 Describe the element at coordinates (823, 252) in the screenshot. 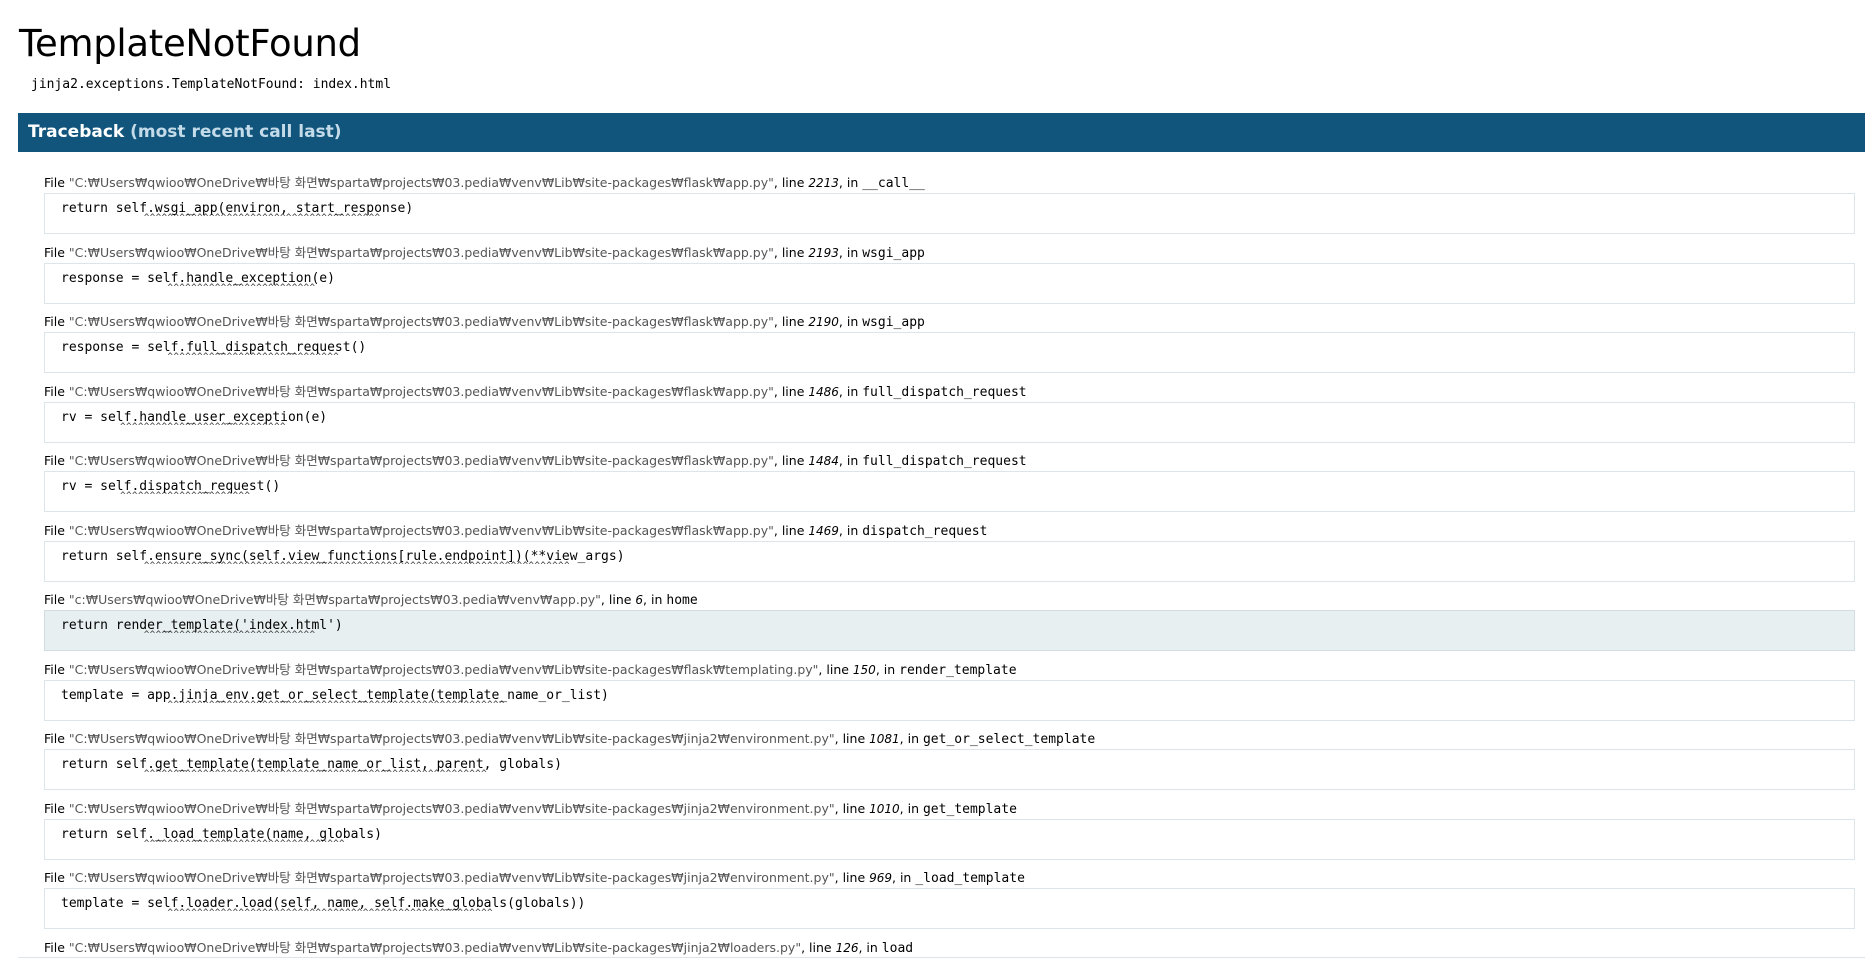

I see `line-number: 2193` at that location.